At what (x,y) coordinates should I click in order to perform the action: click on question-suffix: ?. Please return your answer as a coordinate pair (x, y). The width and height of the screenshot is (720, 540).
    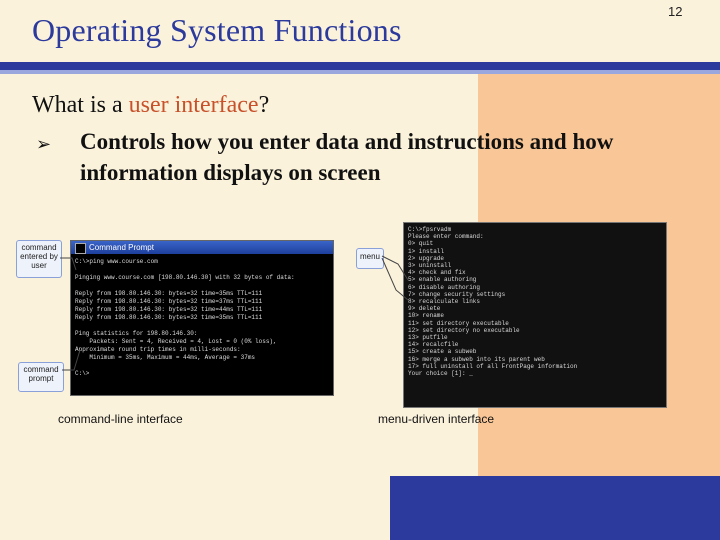
    Looking at the image, I should click on (264, 105).